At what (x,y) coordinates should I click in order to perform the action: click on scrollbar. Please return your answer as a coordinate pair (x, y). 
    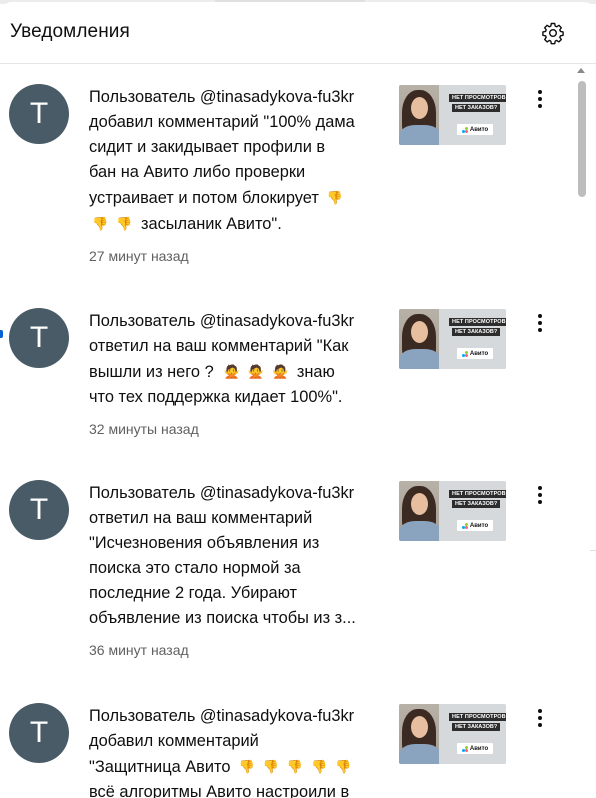
    Looking at the image, I should click on (582, 431).